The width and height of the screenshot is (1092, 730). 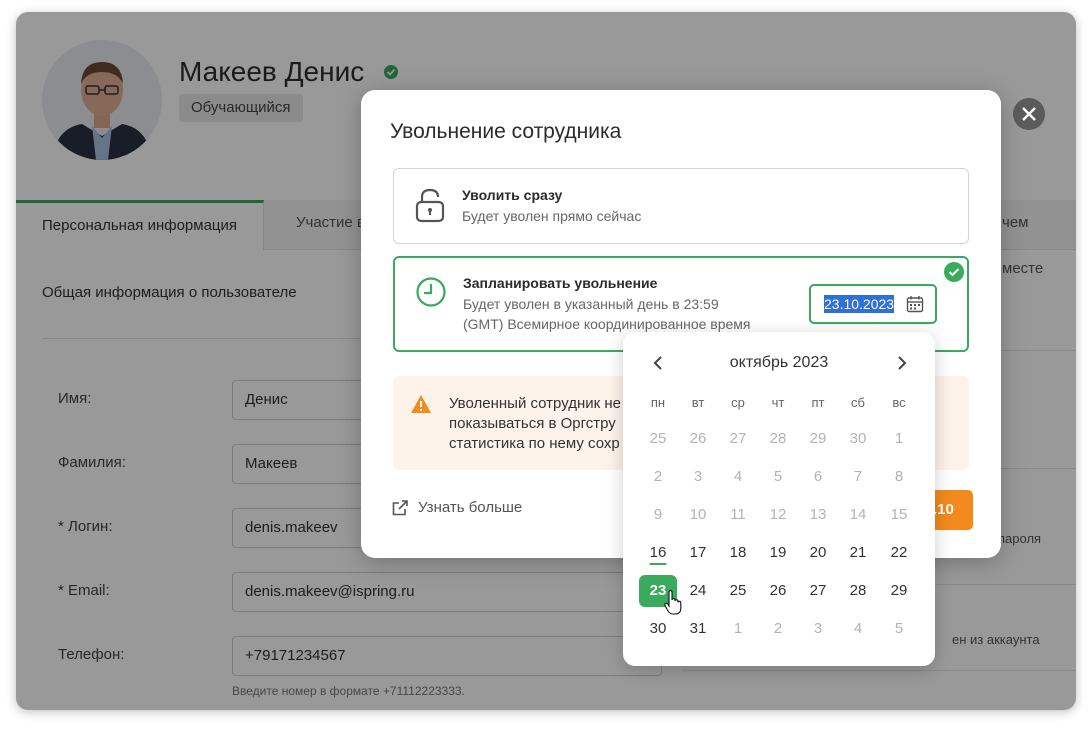 What do you see at coordinates (534, 443) in the screenshot?
I see `warning-line: статистика по нему сохр` at bounding box center [534, 443].